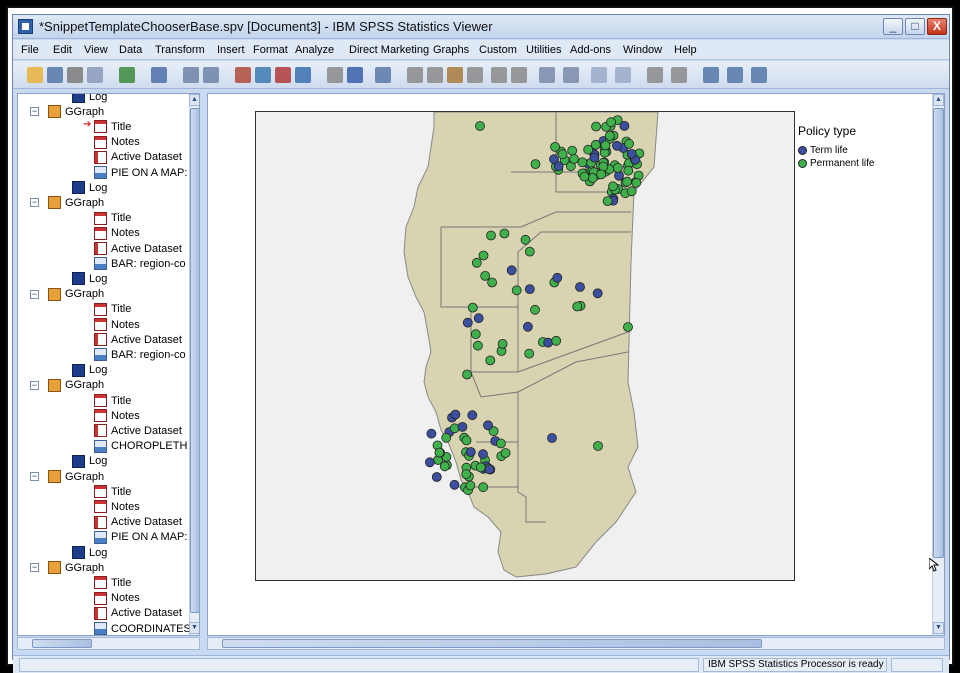 This screenshot has width=960, height=673. Describe the element at coordinates (108, 643) in the screenshot. I see `outline-horizontal-scrollbar` at that location.